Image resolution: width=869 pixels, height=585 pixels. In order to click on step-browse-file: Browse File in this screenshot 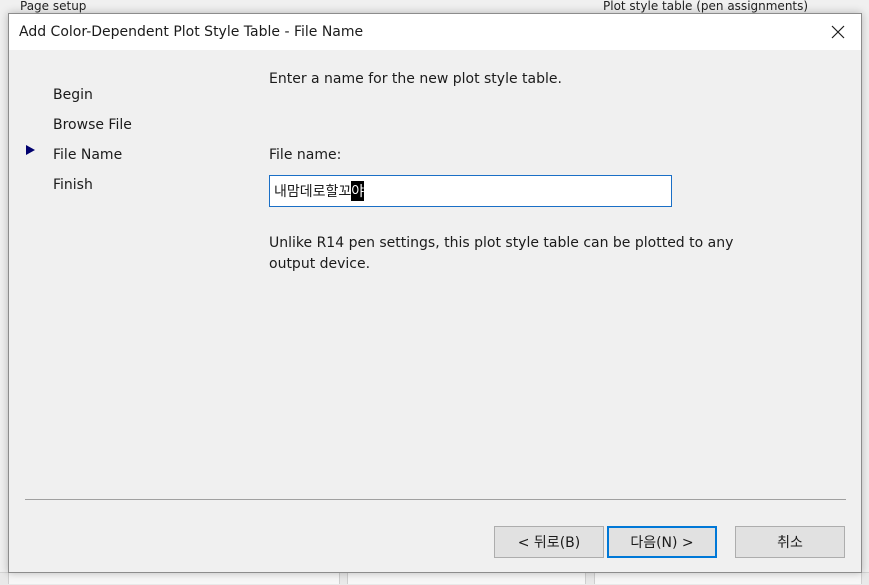, I will do `click(92, 125)`.